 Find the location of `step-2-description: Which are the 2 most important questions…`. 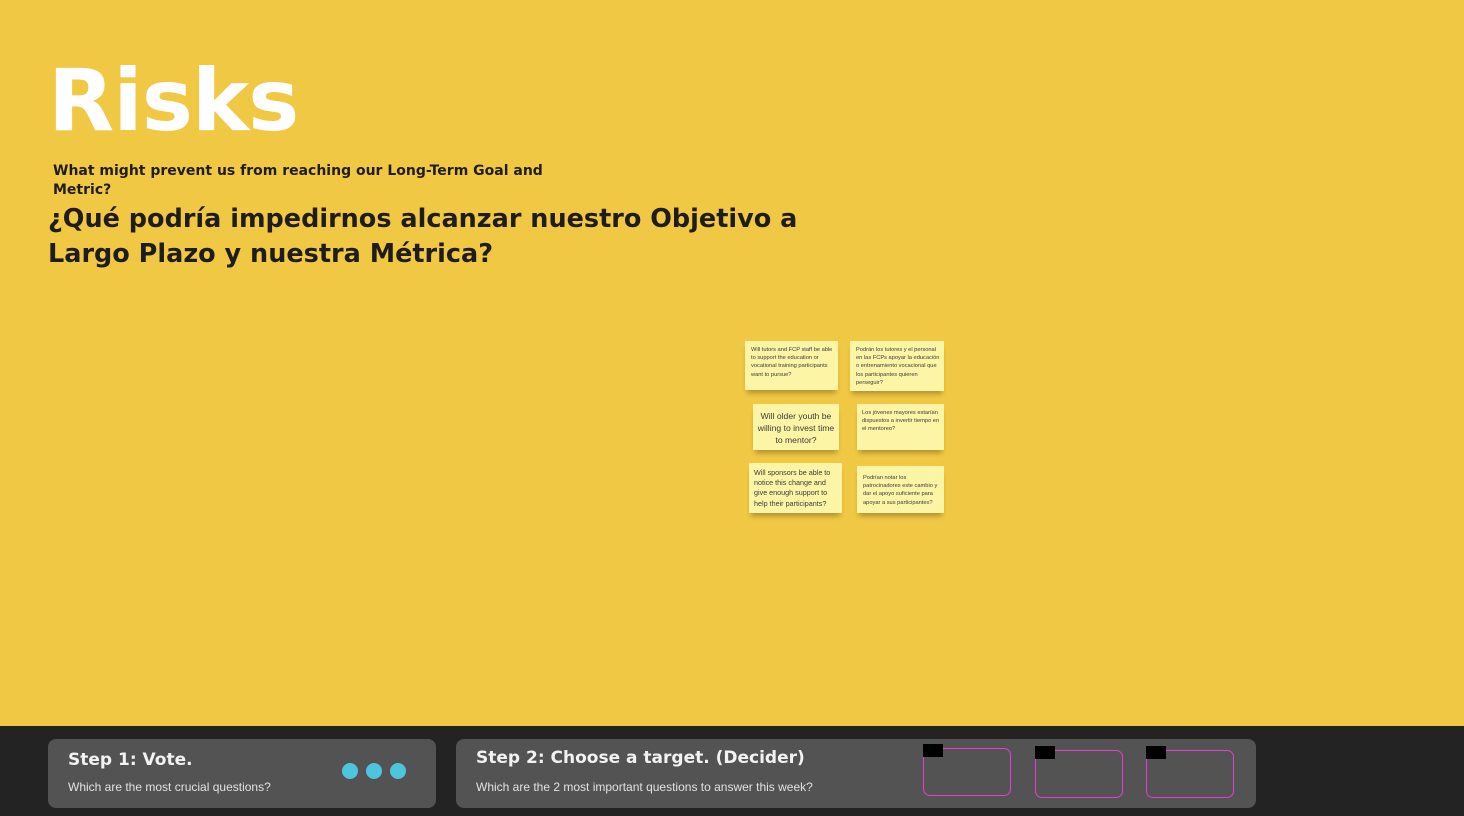

step-2-description: Which are the 2 most important questions… is located at coordinates (644, 787).